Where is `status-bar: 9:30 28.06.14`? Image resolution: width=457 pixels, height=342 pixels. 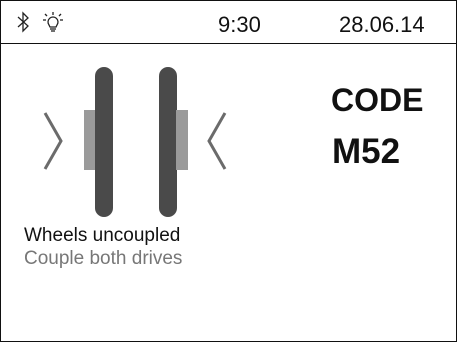 status-bar: 9:30 28.06.14 is located at coordinates (228, 22).